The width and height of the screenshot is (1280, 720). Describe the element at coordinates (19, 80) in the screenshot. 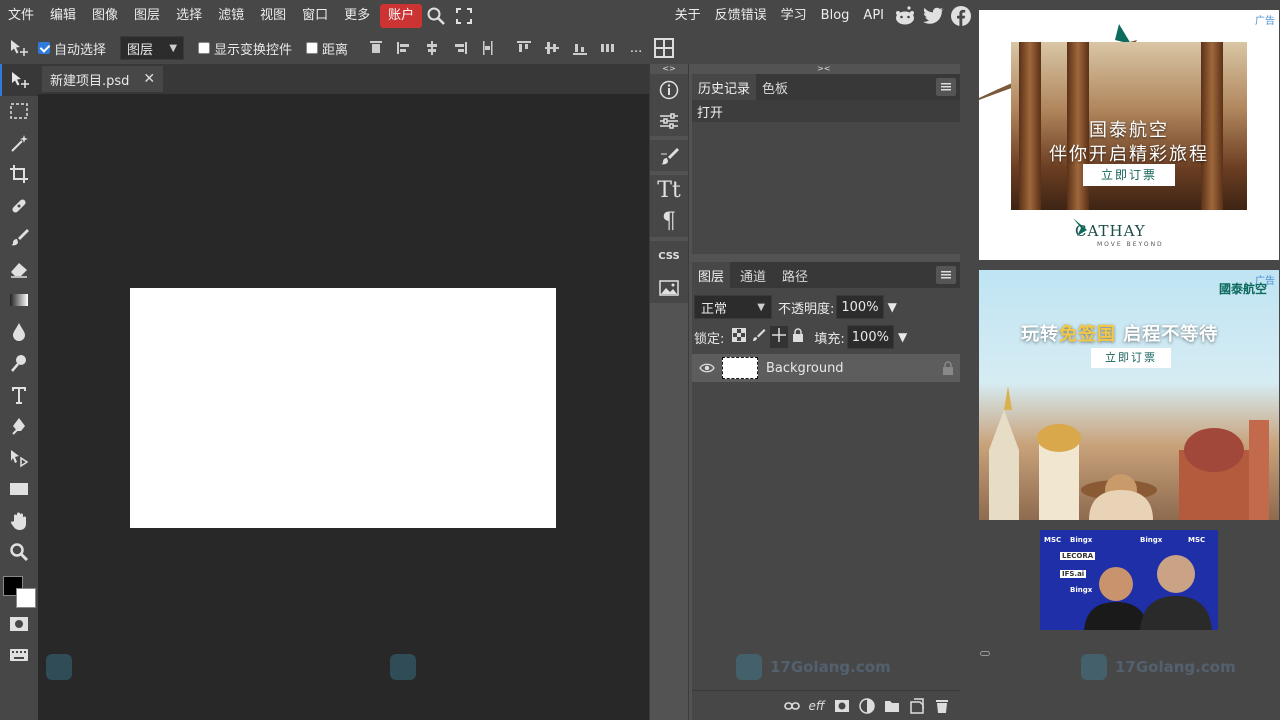

I see `move-tool` at that location.